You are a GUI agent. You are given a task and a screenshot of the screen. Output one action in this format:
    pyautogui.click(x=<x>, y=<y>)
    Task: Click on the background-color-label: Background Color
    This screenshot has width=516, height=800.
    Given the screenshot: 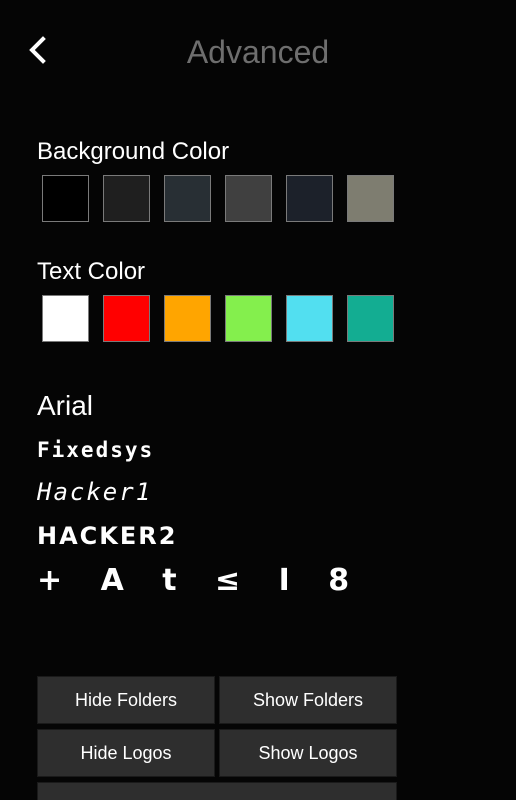 What is the action you would take?
    pyautogui.click(x=133, y=151)
    